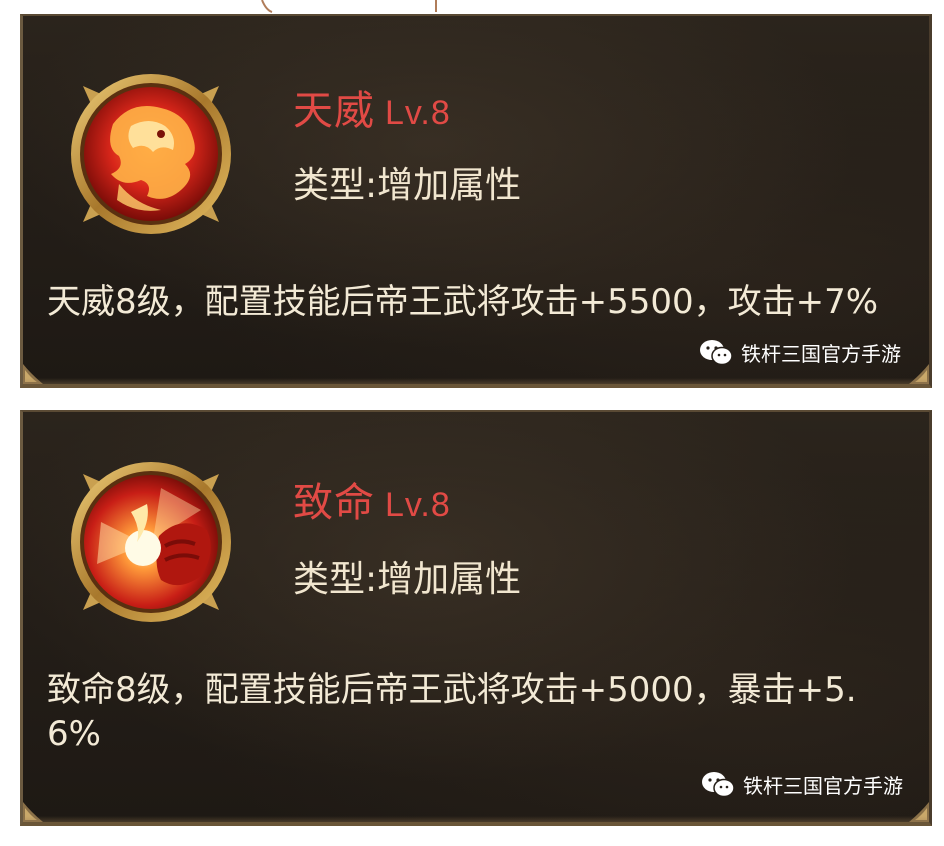 Image resolution: width=944 pixels, height=846 pixels. I want to click on skill-title: 致命 Lv.8, so click(372, 499).